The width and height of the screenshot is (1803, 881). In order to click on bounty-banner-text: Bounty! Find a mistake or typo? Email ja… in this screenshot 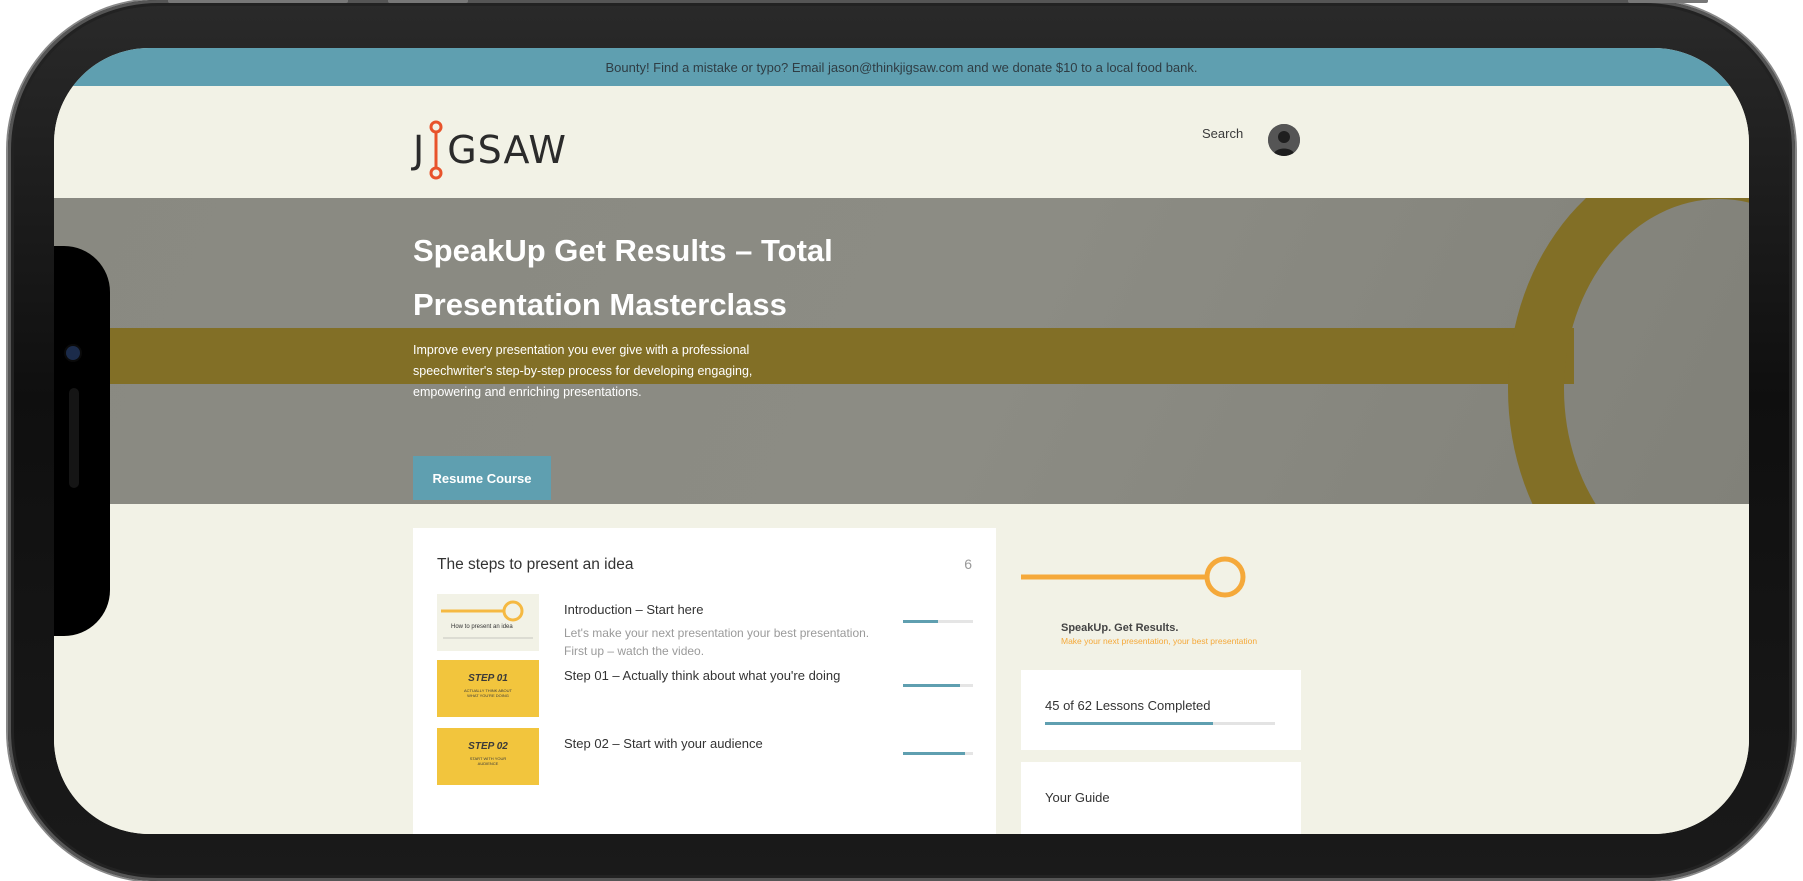, I will do `click(901, 67)`.